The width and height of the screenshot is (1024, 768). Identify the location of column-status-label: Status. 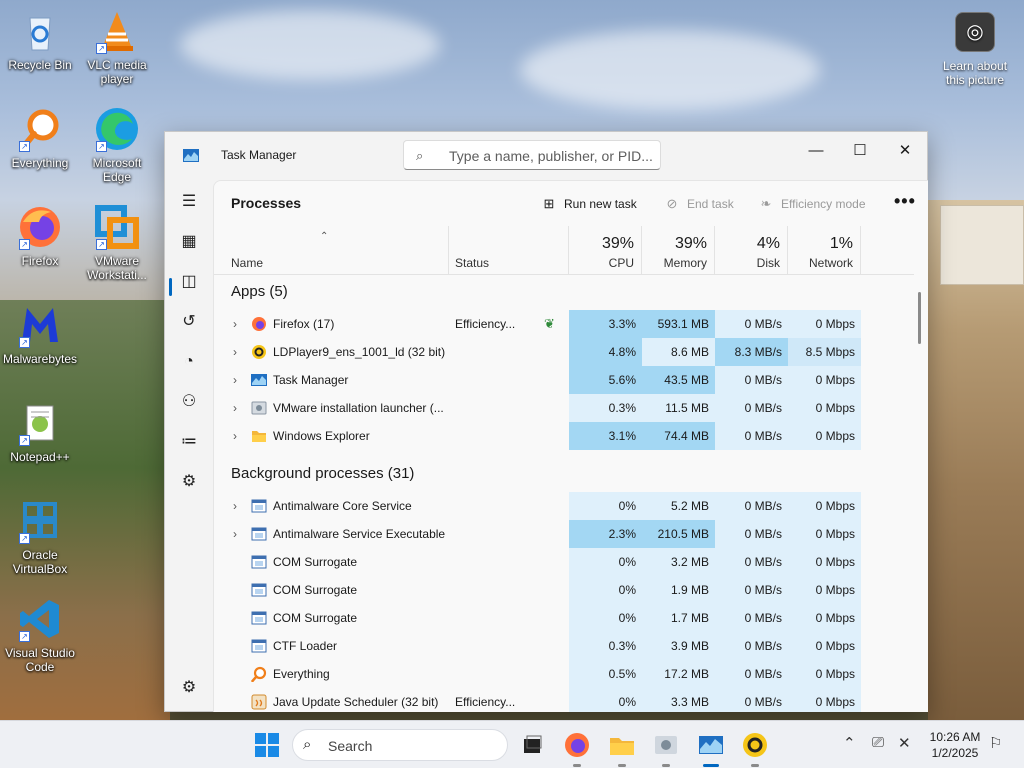
(472, 263).